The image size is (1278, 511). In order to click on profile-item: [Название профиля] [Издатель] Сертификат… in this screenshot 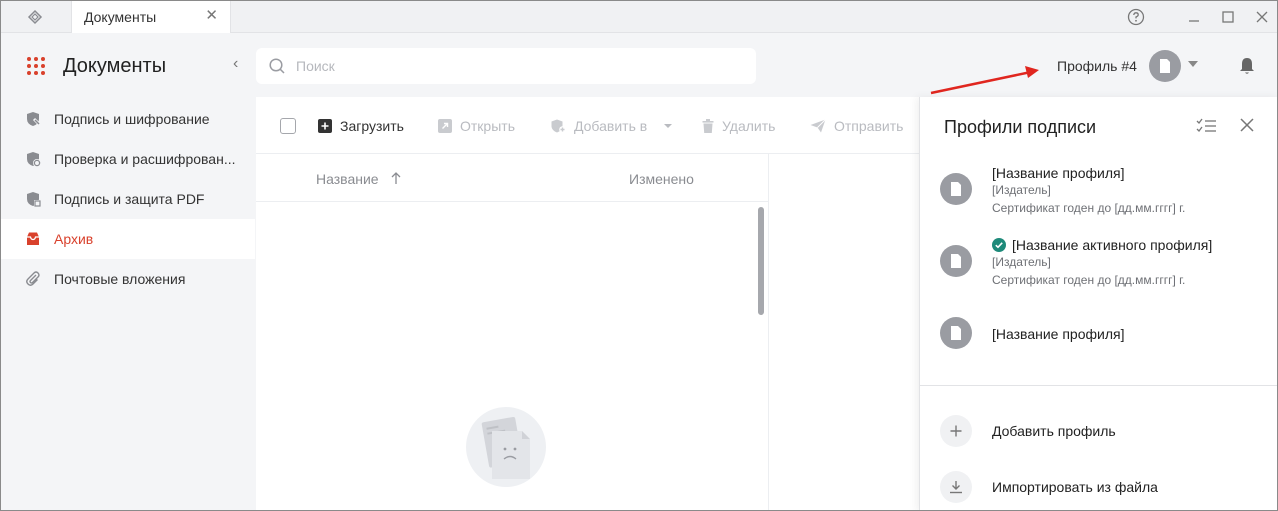, I will do `click(1098, 192)`.